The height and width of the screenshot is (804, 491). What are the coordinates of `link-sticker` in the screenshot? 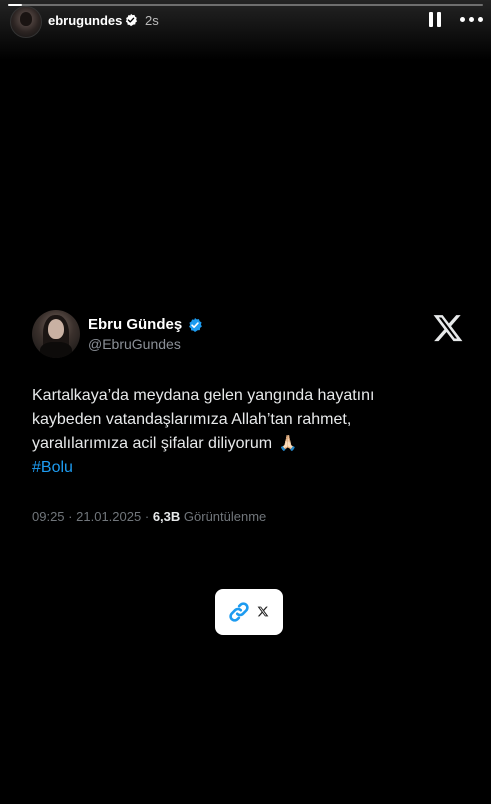 It's located at (249, 612).